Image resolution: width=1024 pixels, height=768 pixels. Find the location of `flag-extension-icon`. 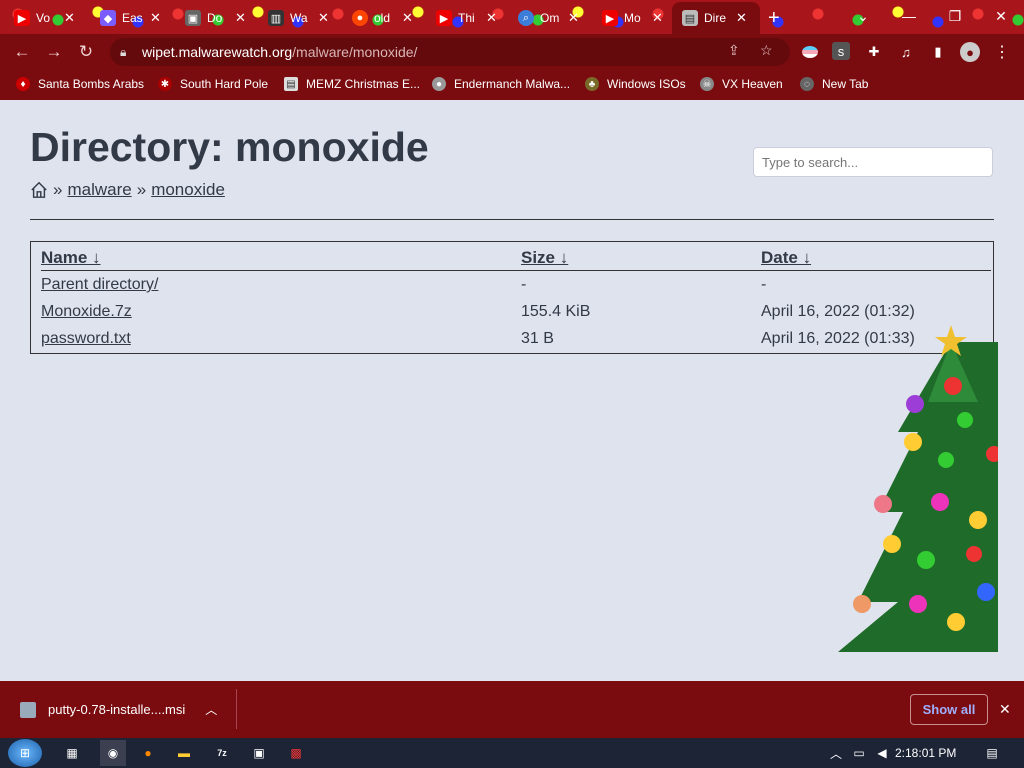

flag-extension-icon is located at coordinates (810, 52).